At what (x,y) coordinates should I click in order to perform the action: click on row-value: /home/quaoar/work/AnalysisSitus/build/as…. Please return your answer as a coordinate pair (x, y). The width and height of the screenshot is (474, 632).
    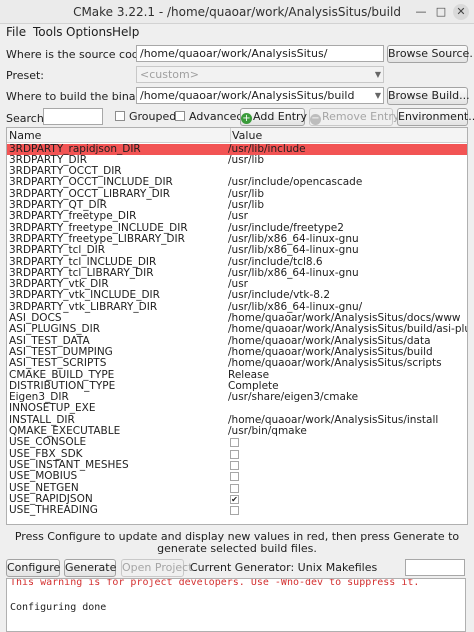
    Looking at the image, I should click on (347, 329).